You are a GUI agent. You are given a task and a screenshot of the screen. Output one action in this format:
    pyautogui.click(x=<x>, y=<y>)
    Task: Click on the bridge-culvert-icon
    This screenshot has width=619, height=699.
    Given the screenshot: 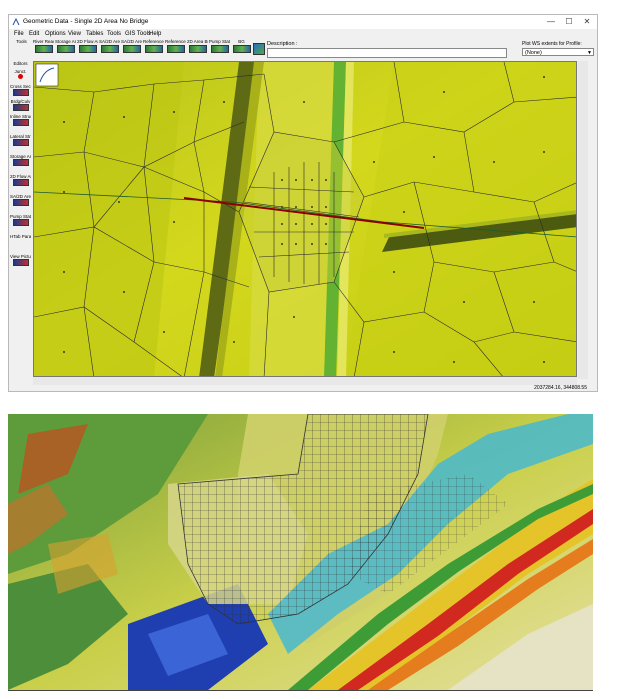 What is the action you would take?
    pyautogui.click(x=20, y=107)
    